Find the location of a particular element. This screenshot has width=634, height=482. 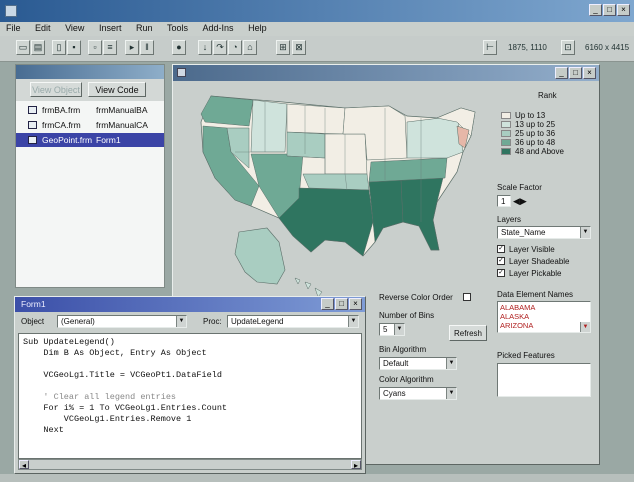

break-icon: ‖ is located at coordinates (147, 47).